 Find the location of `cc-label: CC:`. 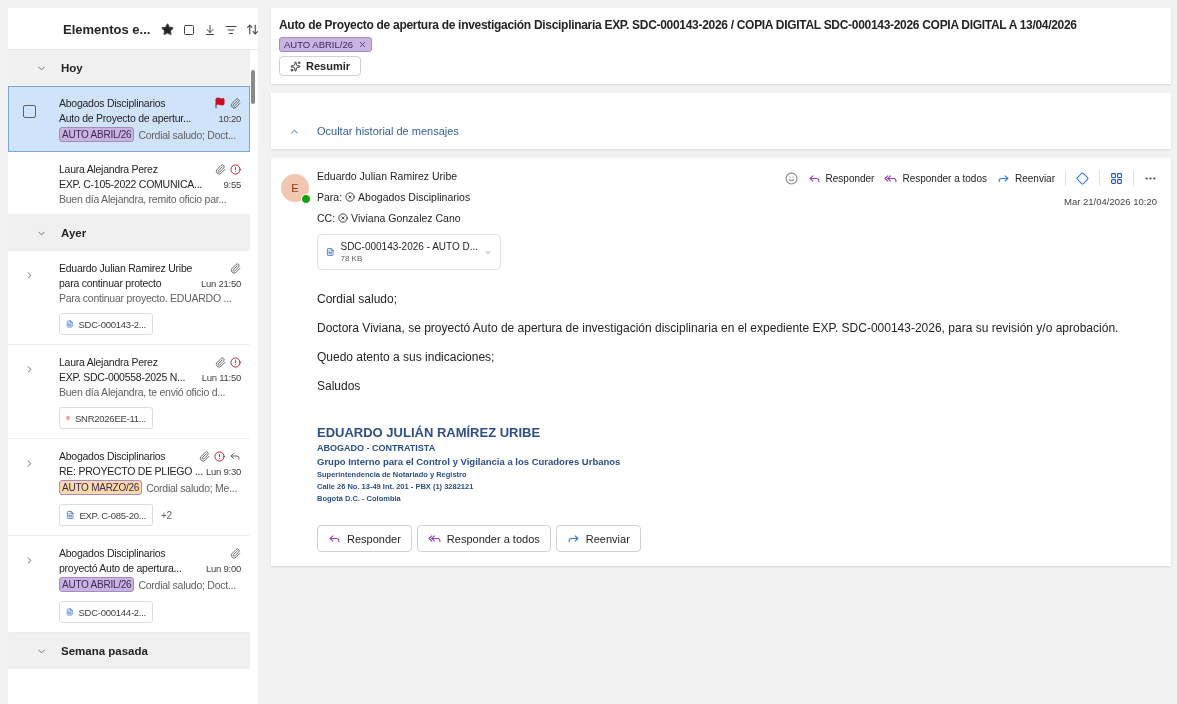

cc-label: CC: is located at coordinates (326, 218).